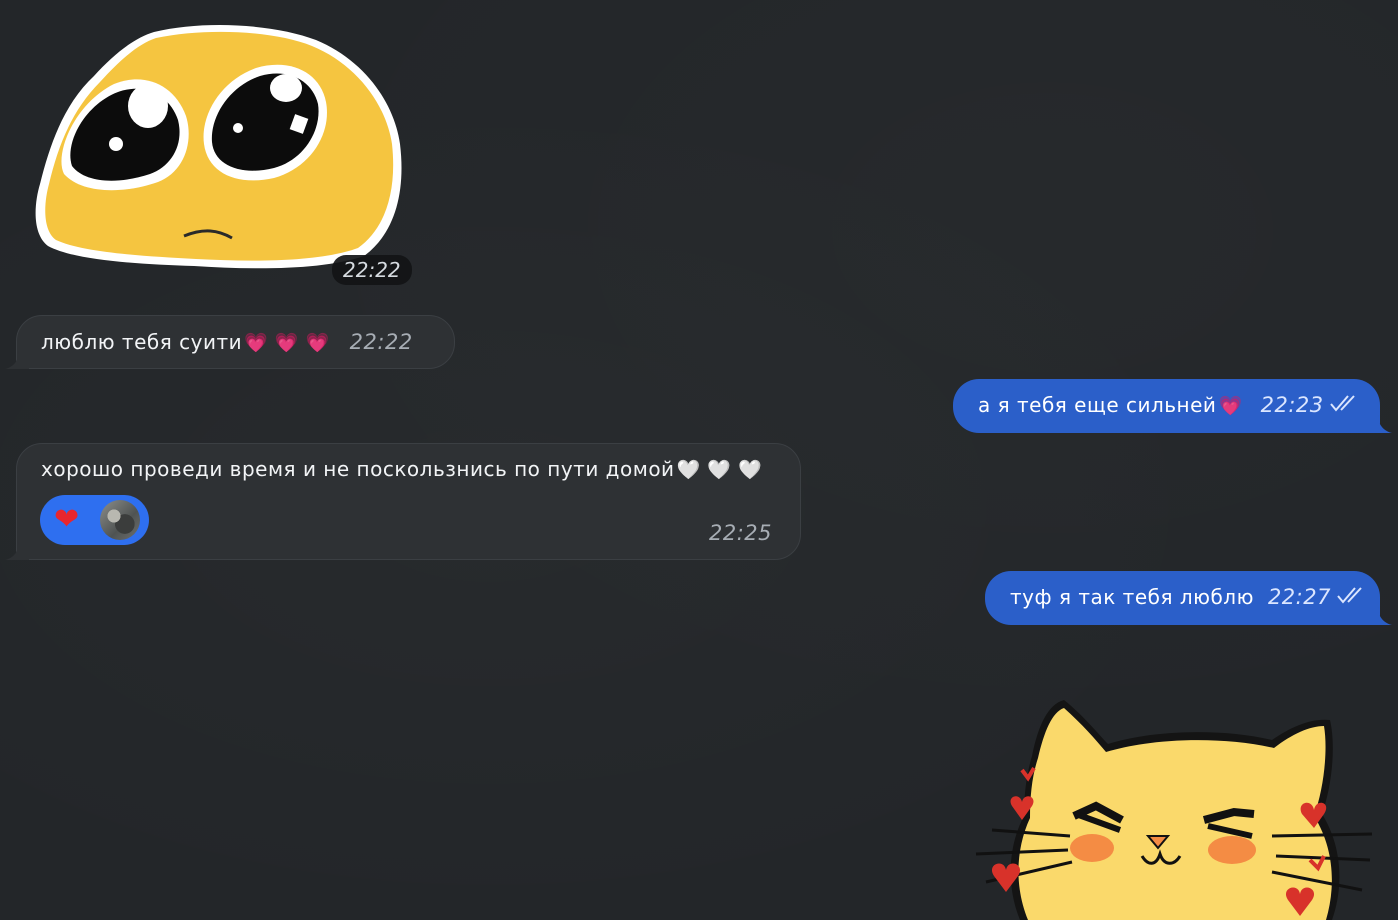 This screenshot has height=920, width=1398. I want to click on outgoing-message-bubble: туф я так тебя люблю 22:27, so click(1188, 598).